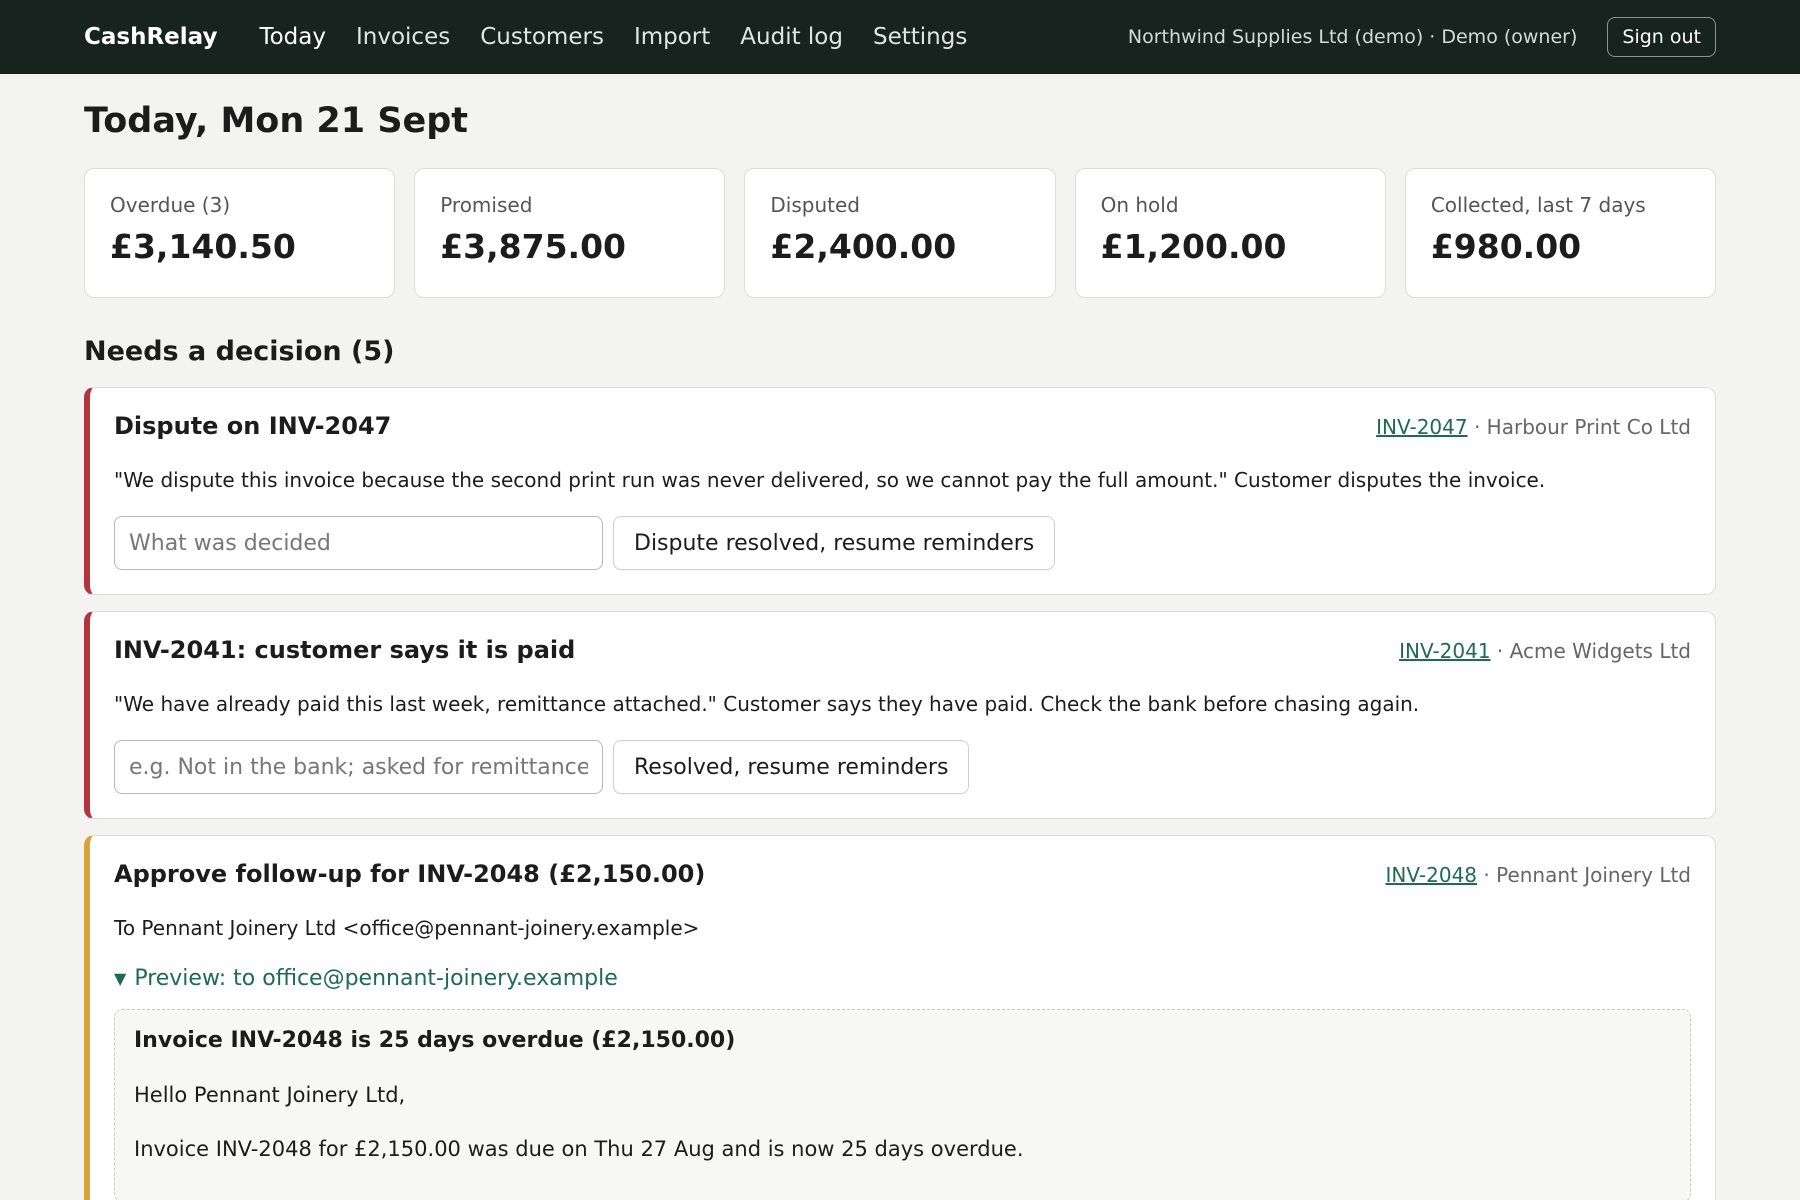  I want to click on stat-promised: Promised £3,875.00, so click(570, 233).